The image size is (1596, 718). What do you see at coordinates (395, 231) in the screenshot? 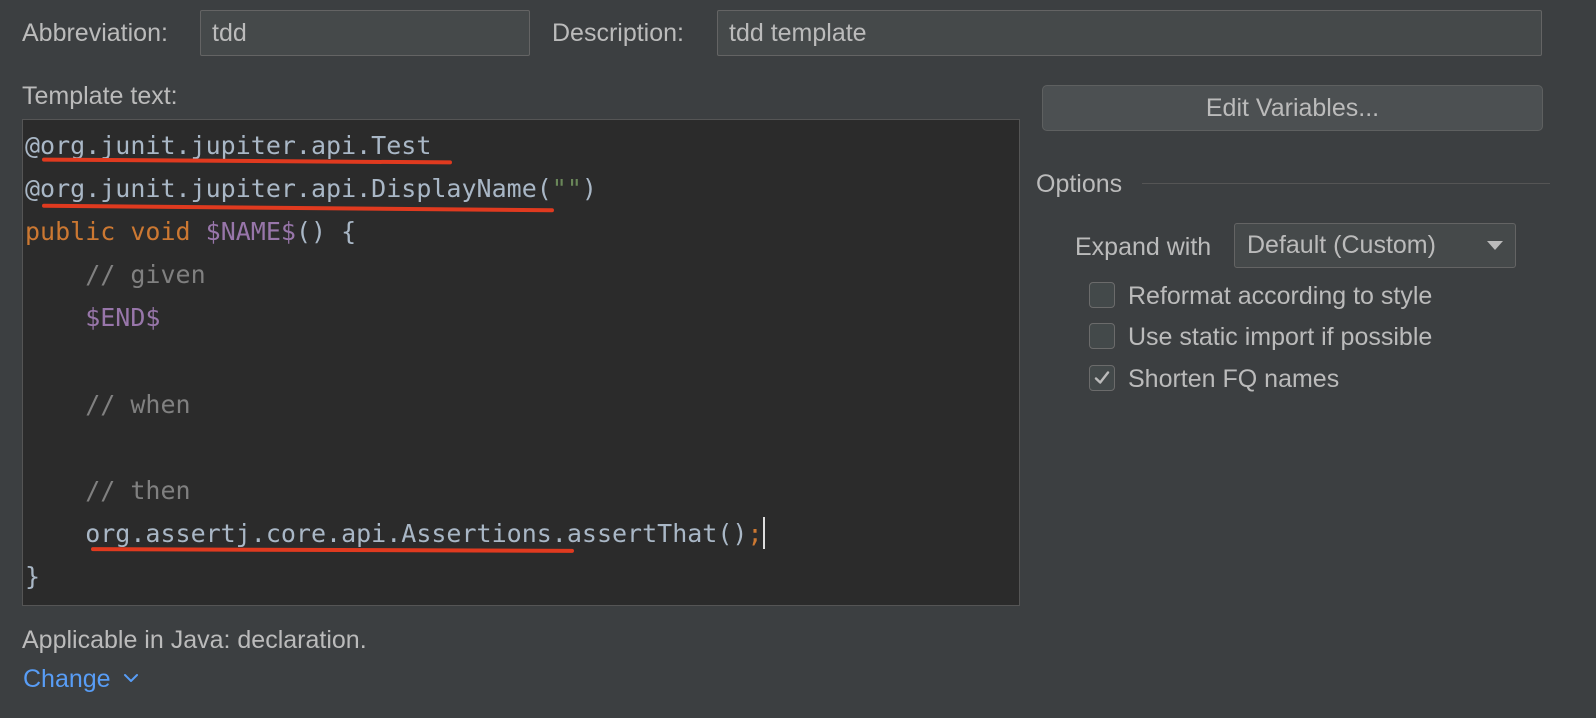
I see `code-line: public void $NAME$() {` at bounding box center [395, 231].